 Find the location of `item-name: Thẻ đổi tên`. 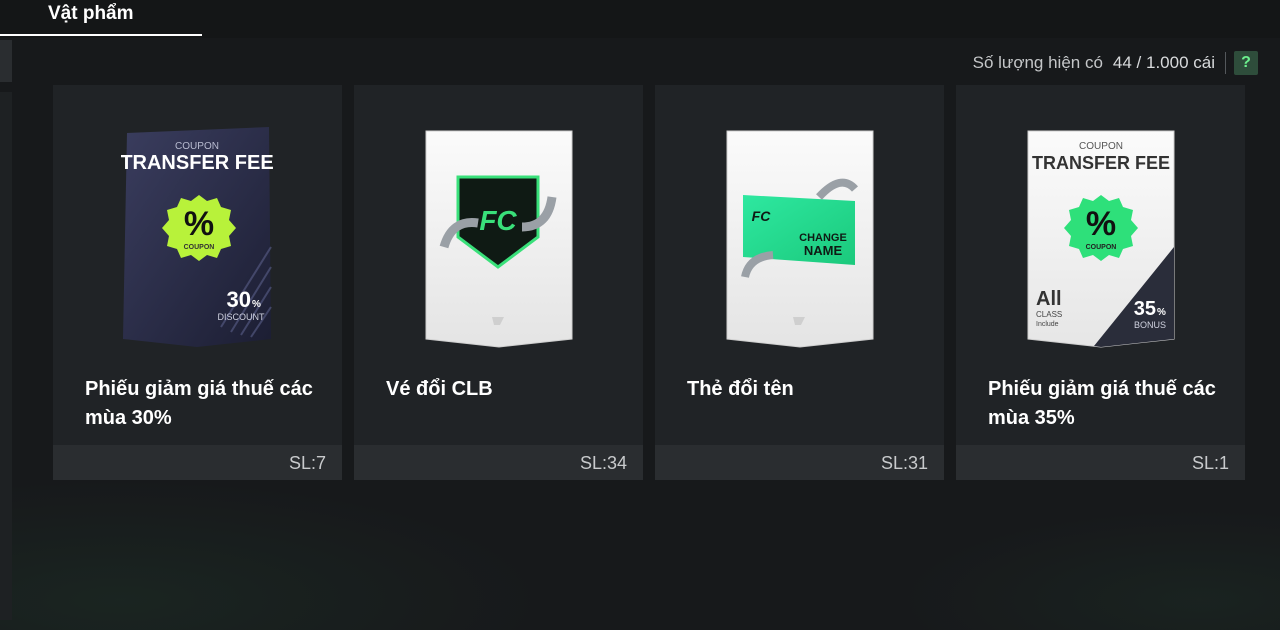

item-name: Thẻ đổi tên is located at coordinates (740, 389).